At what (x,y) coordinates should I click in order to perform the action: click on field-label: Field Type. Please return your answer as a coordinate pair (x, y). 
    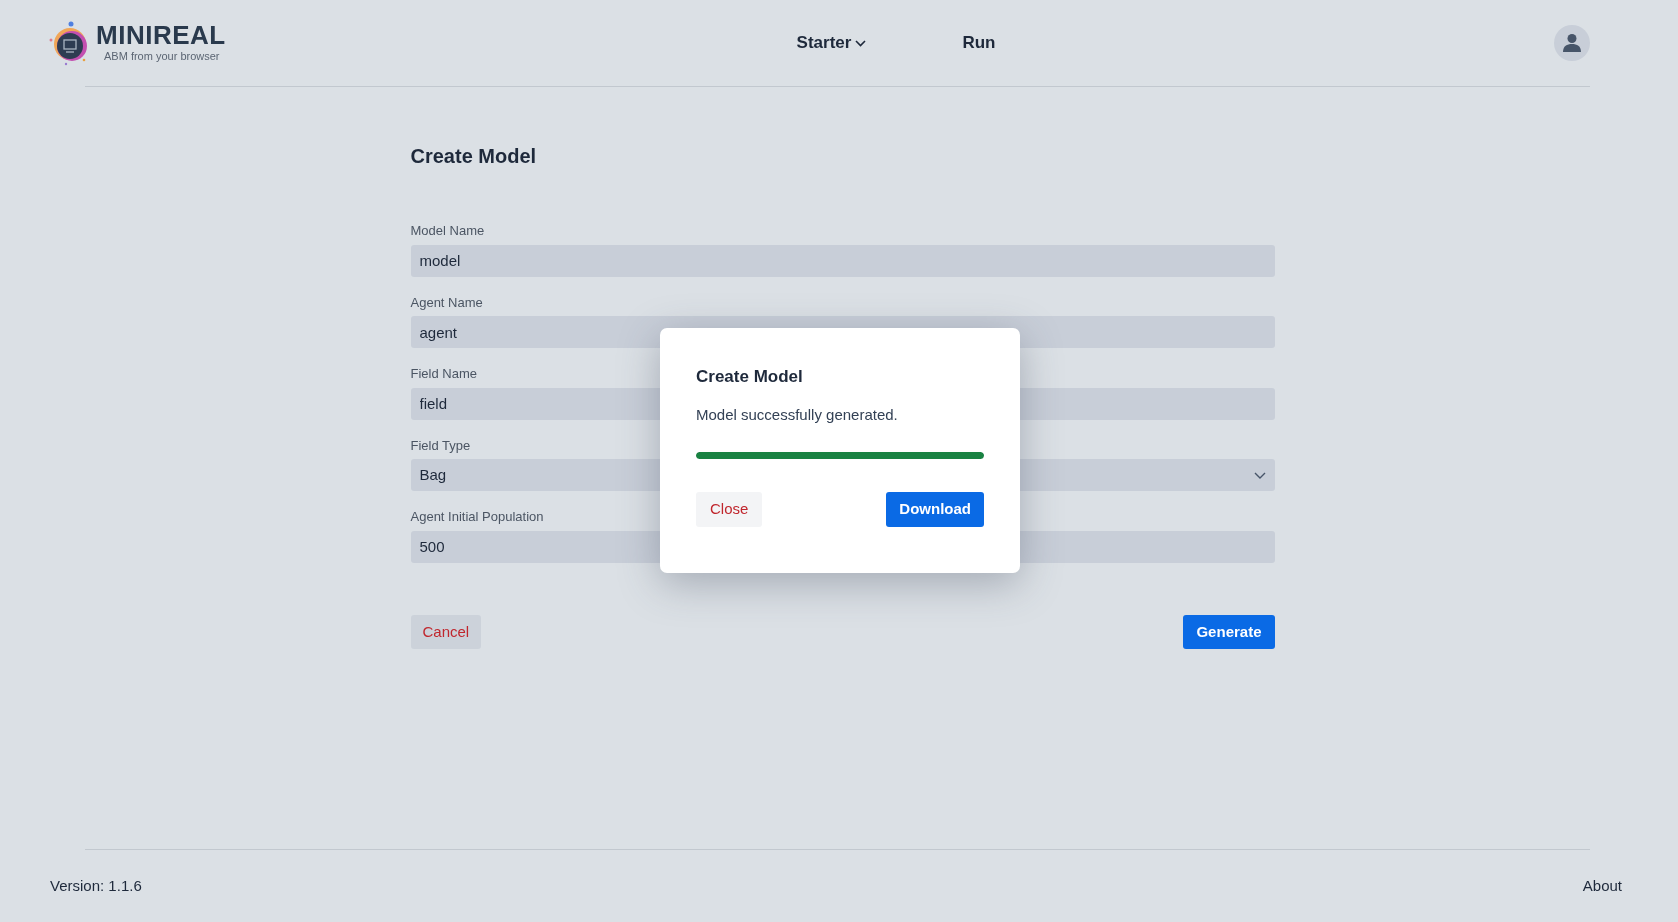
    Looking at the image, I should click on (440, 445).